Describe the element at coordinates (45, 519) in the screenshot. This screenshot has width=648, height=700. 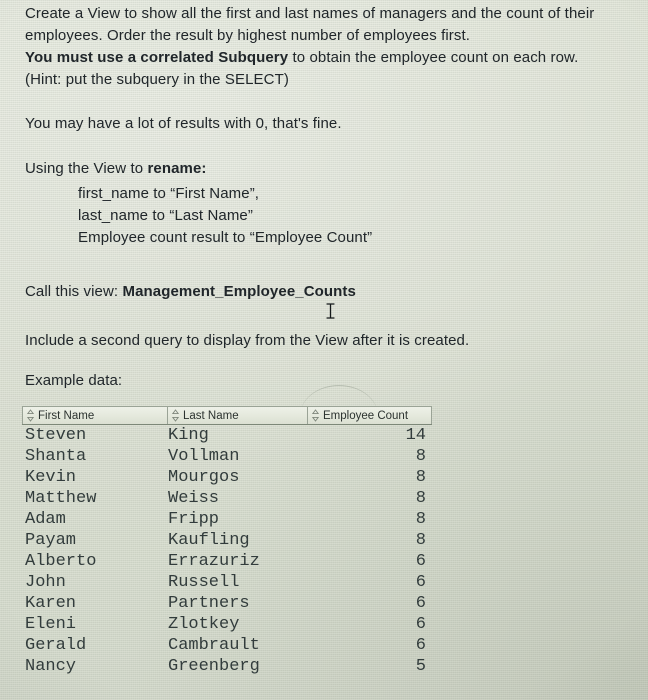
I see `cell-first-name: Adam` at that location.